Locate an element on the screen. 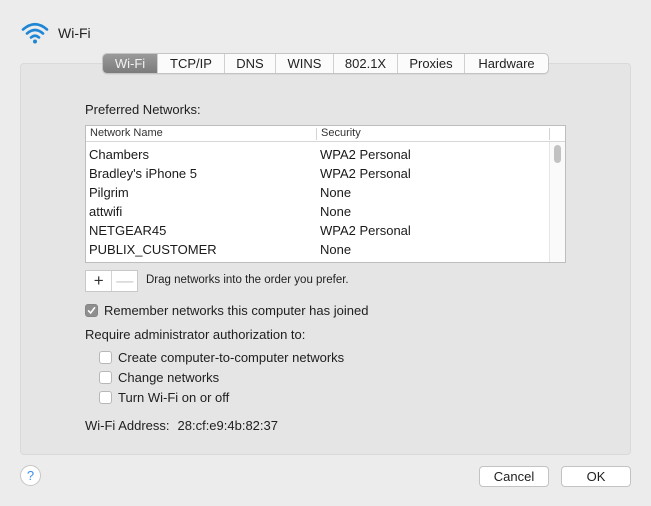  toggle-wifi-checkbox is located at coordinates (105, 397).